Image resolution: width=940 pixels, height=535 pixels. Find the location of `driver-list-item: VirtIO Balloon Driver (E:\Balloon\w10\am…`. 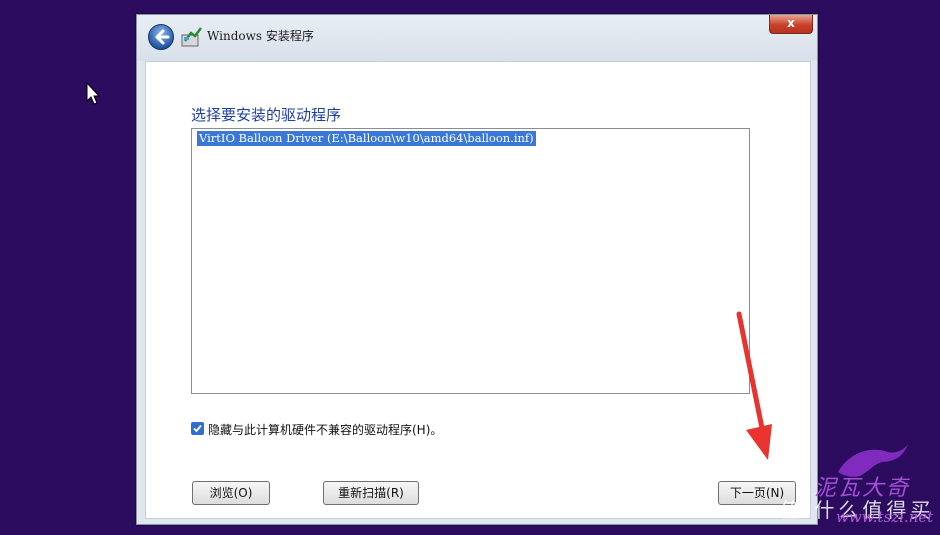

driver-list-item: VirtIO Balloon Driver (E:\Balloon\w10\am… is located at coordinates (366, 138).